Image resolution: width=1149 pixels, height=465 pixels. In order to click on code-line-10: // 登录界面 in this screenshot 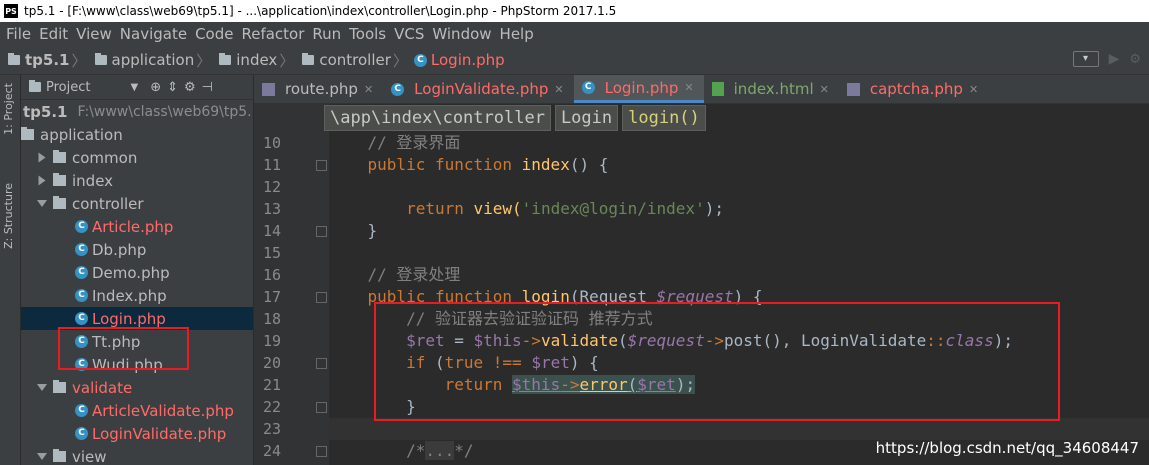, I will do `click(739, 143)`.